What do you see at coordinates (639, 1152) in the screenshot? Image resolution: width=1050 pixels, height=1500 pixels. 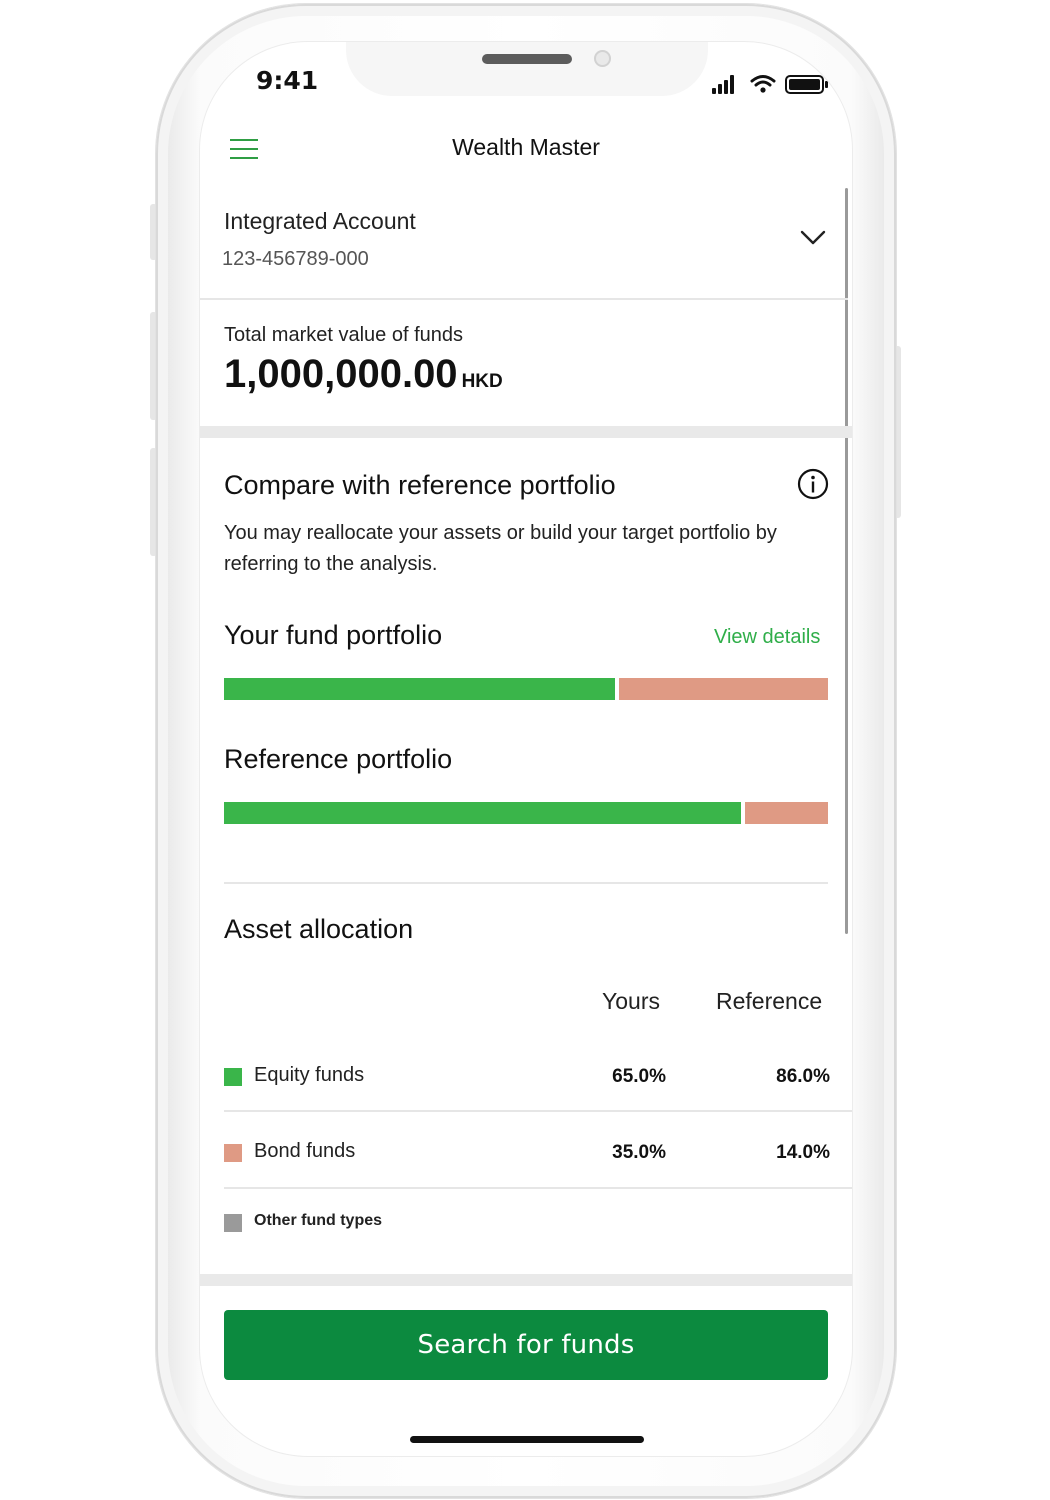 I see `bond-yours-value: 35.0%` at bounding box center [639, 1152].